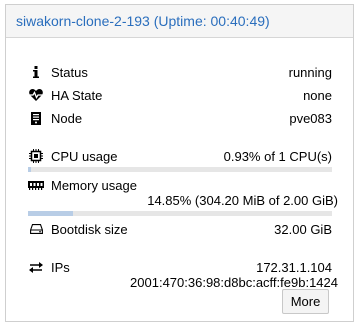  What do you see at coordinates (36, 229) in the screenshot?
I see `hdd-icon` at bounding box center [36, 229].